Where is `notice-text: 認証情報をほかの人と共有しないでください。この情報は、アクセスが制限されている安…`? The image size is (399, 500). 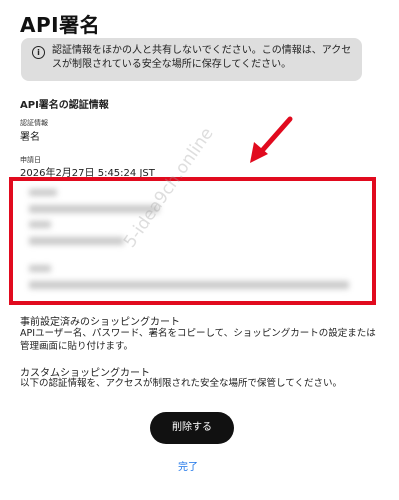 notice-text: 認証情報をほかの人と共有しないでください。この情報は、アクセスが制限されている安… is located at coordinates (202, 57).